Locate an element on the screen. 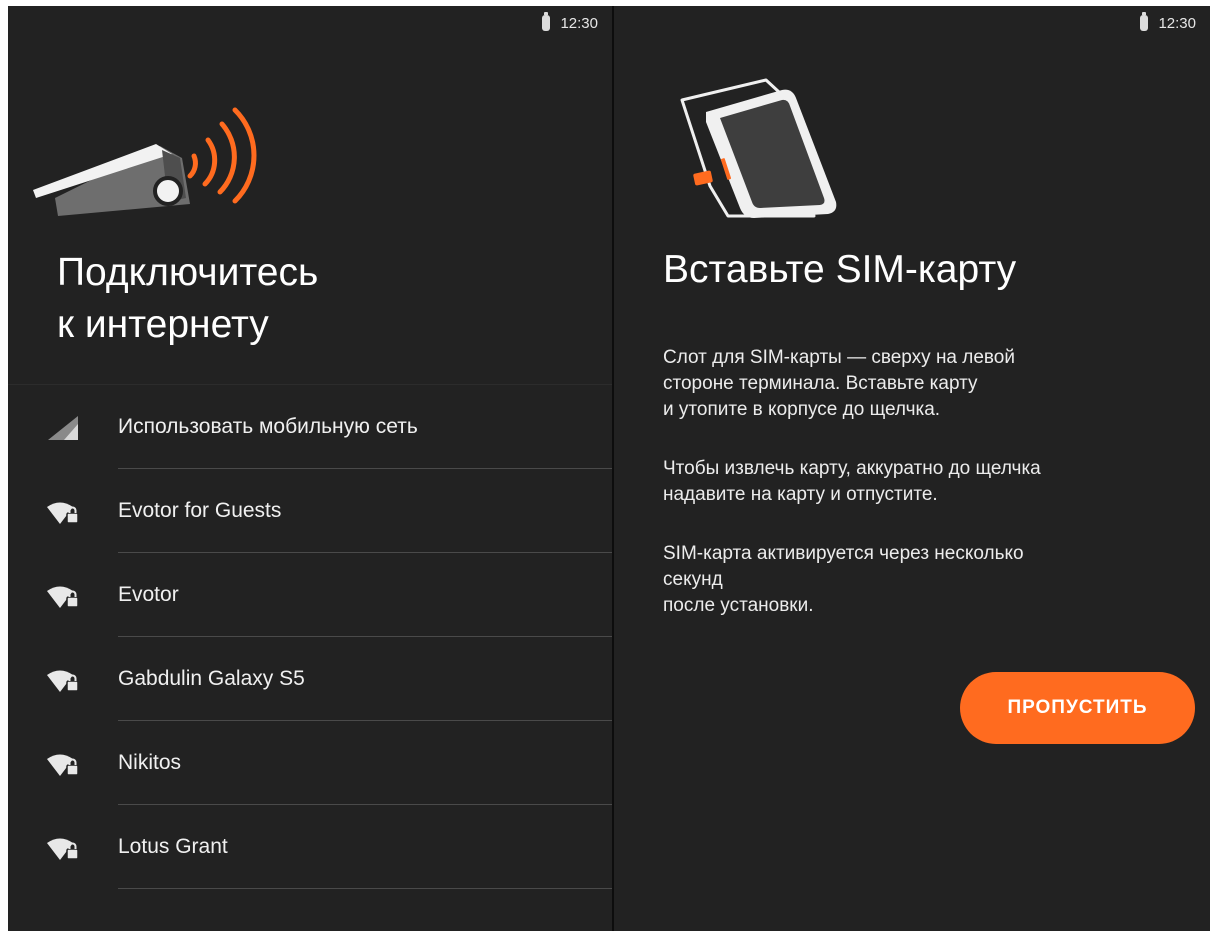 The height and width of the screenshot is (931, 1216). title-line-2: к интернету is located at coordinates (163, 324).